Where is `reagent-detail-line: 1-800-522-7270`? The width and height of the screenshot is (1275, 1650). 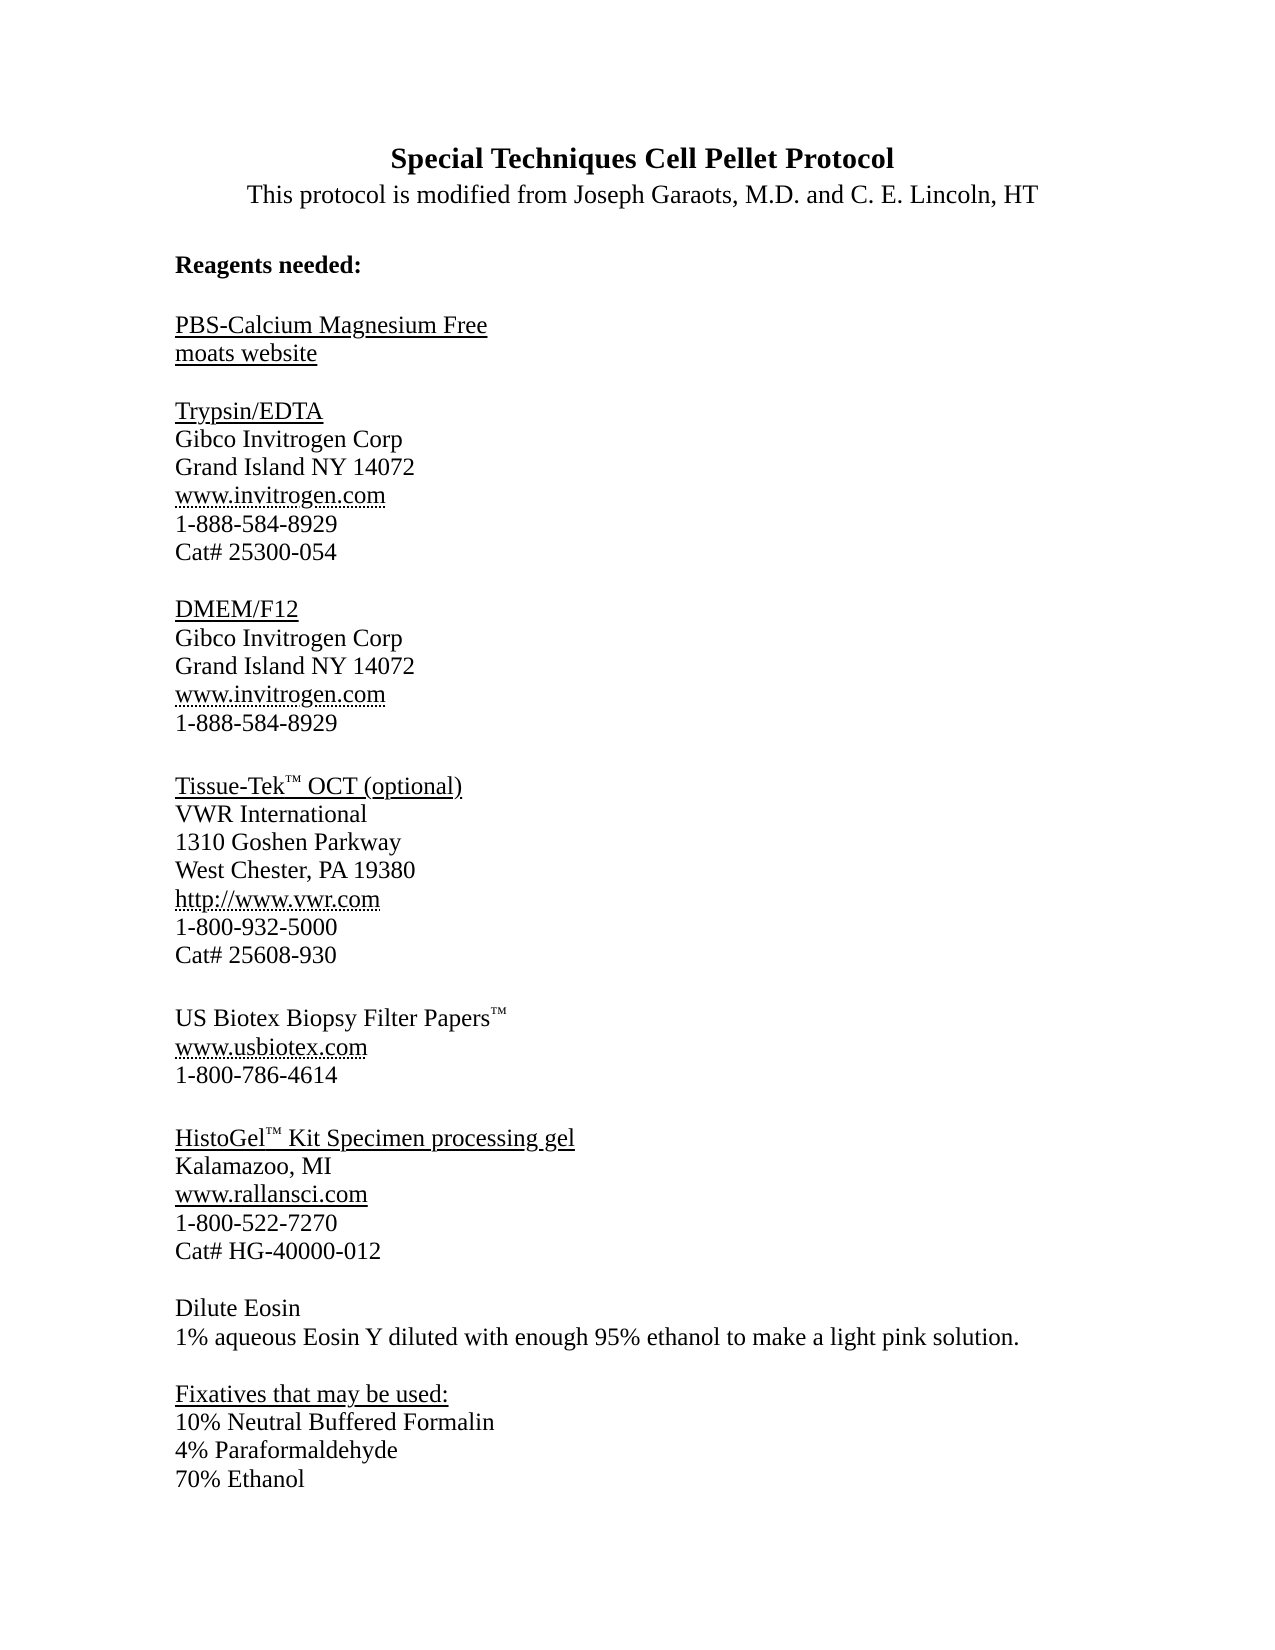
reagent-detail-line: 1-800-522-7270 is located at coordinates (642, 1224).